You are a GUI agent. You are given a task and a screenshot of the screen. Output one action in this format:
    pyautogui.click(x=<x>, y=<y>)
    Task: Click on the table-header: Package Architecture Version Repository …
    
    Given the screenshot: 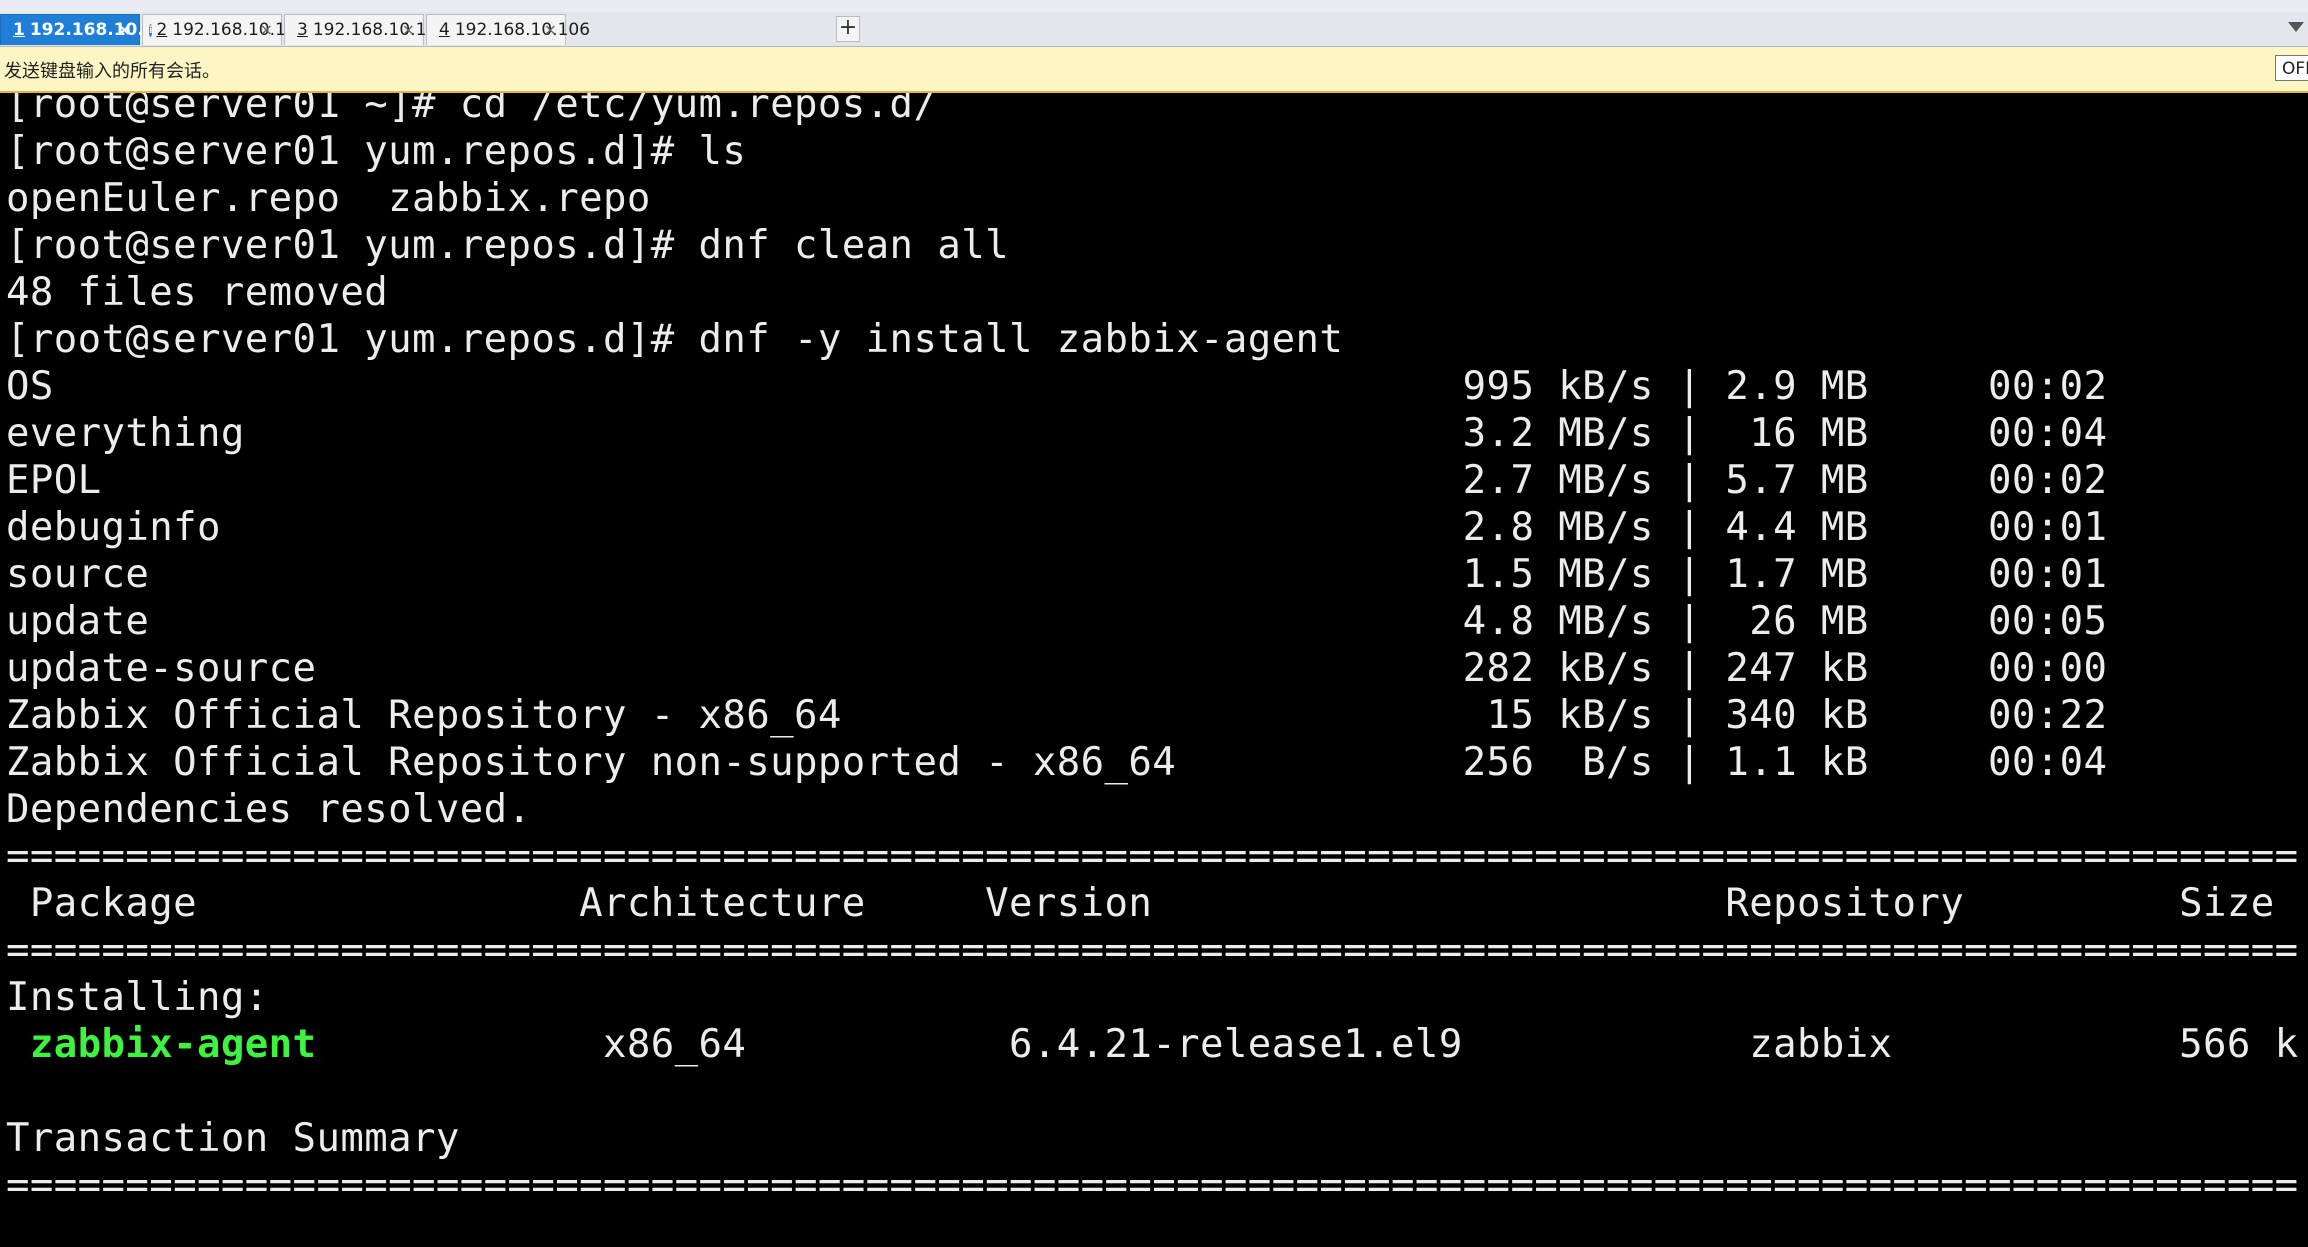 What is the action you would take?
    pyautogui.click(x=1140, y=903)
    